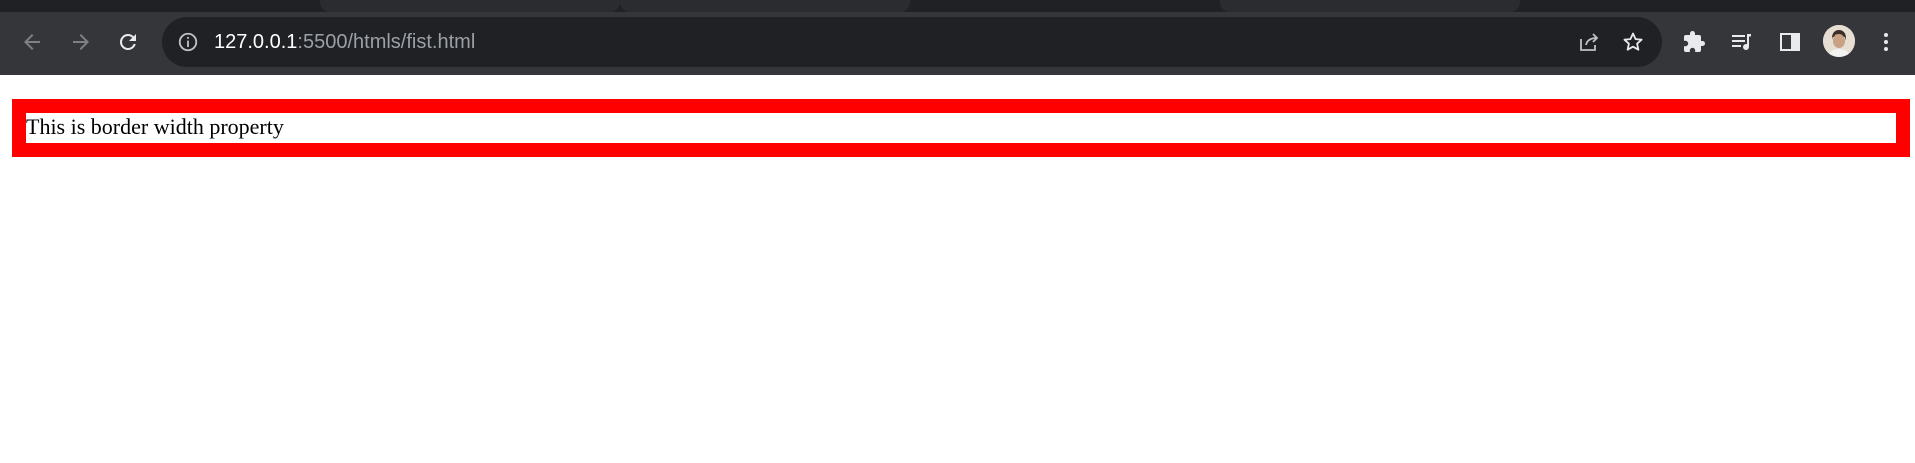 The width and height of the screenshot is (1915, 463). I want to click on menu-button, so click(1886, 42).